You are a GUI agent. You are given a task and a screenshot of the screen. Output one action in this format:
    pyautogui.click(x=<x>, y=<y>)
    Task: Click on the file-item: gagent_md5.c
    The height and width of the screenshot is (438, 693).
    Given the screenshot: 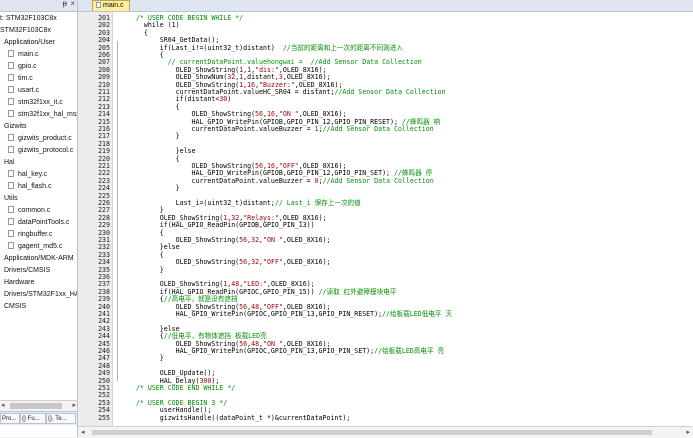 What is the action you would take?
    pyautogui.click(x=31, y=246)
    